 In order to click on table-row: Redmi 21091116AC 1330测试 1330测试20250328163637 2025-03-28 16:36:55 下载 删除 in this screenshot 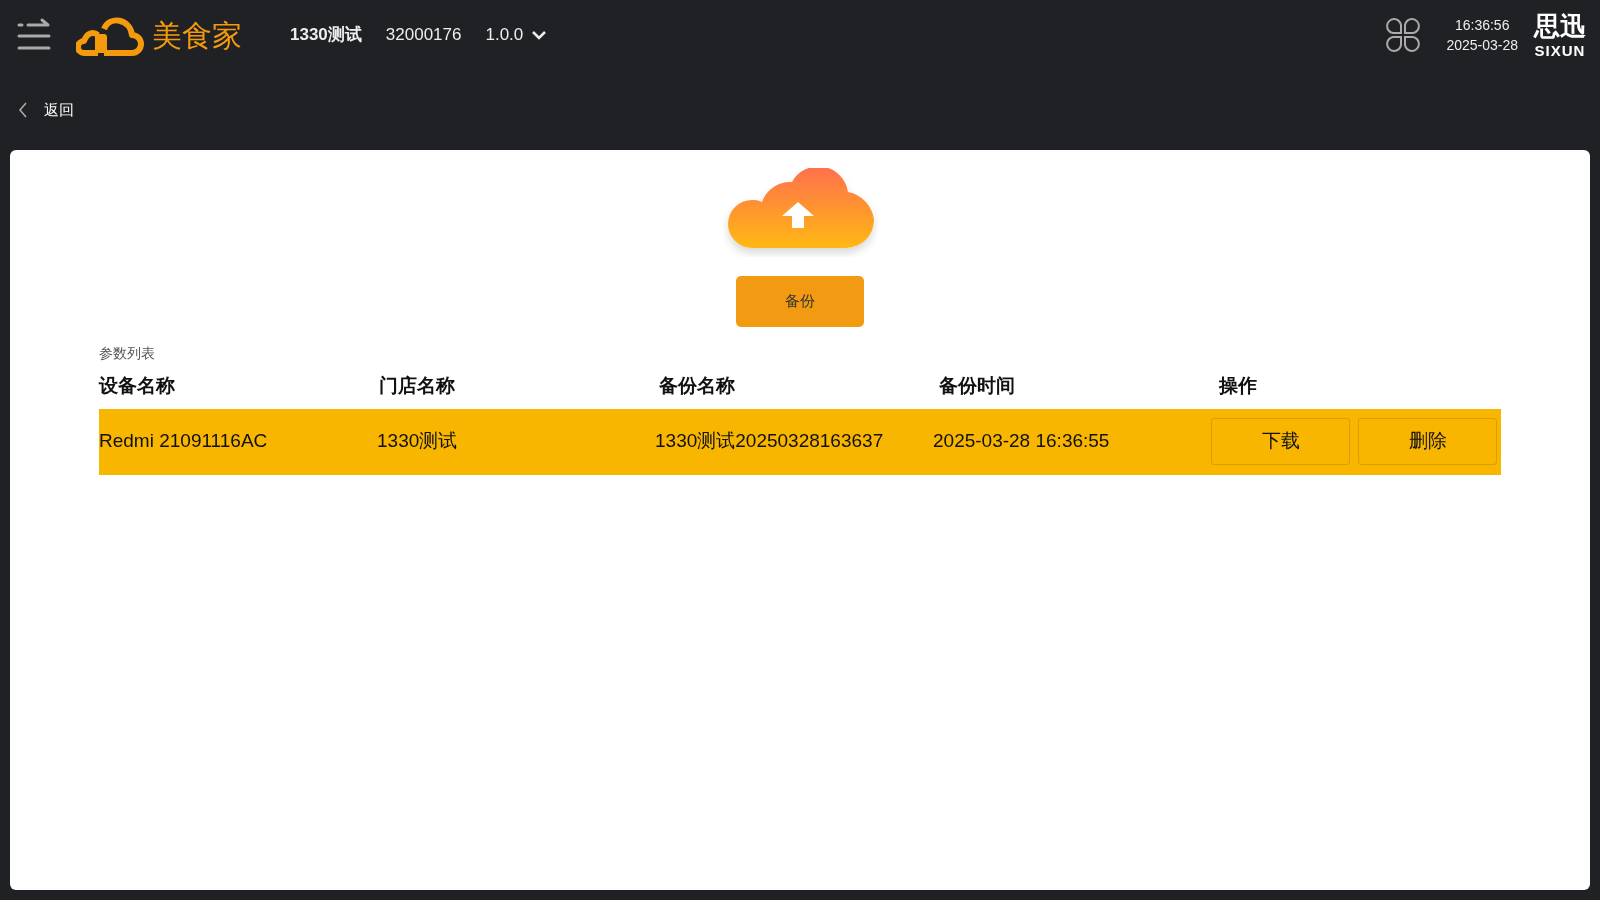, I will do `click(800, 441)`.